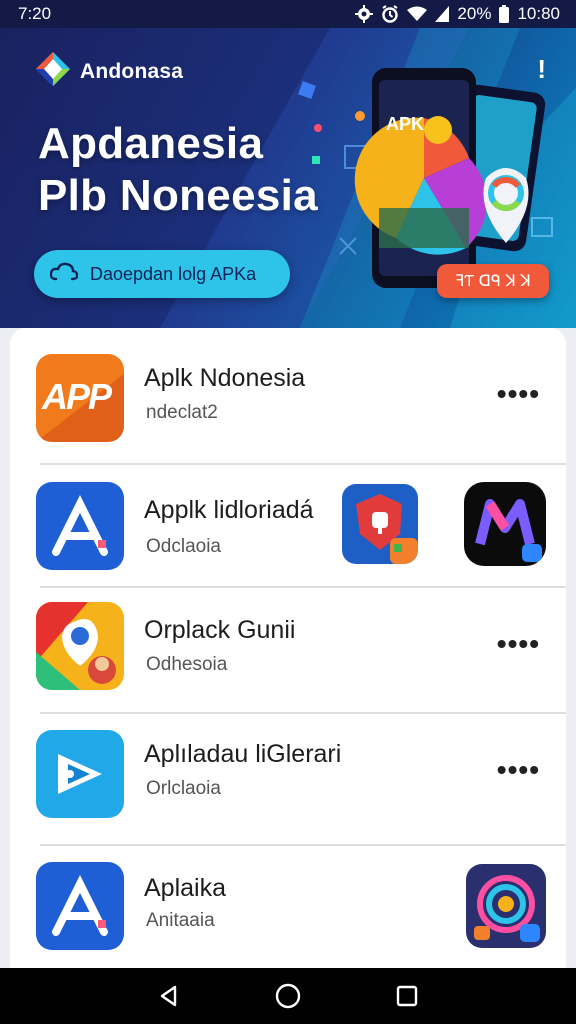 The height and width of the screenshot is (1024, 576). I want to click on app-subtitle: Odhesoia, so click(187, 664).